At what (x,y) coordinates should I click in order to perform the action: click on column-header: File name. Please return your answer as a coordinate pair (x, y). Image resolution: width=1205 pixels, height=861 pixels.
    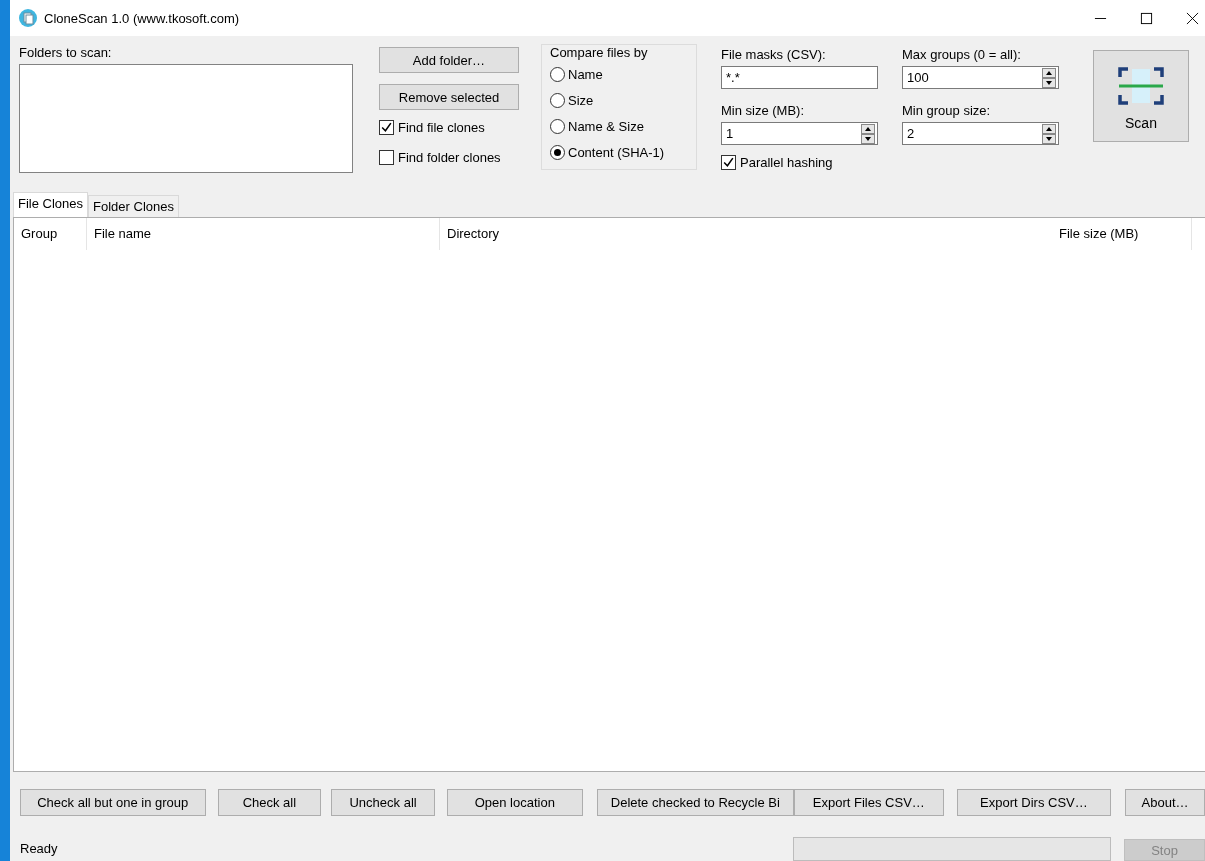
    Looking at the image, I should click on (263, 234).